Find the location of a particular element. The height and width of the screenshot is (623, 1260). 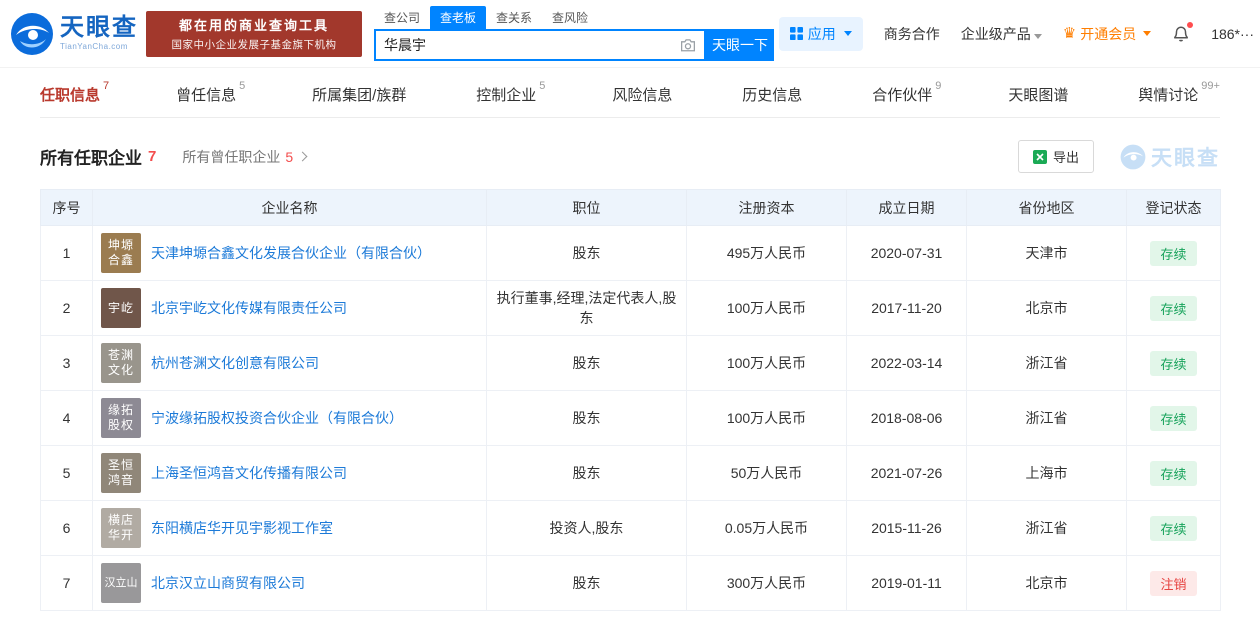

export-label: 导出 is located at coordinates (1065, 157).